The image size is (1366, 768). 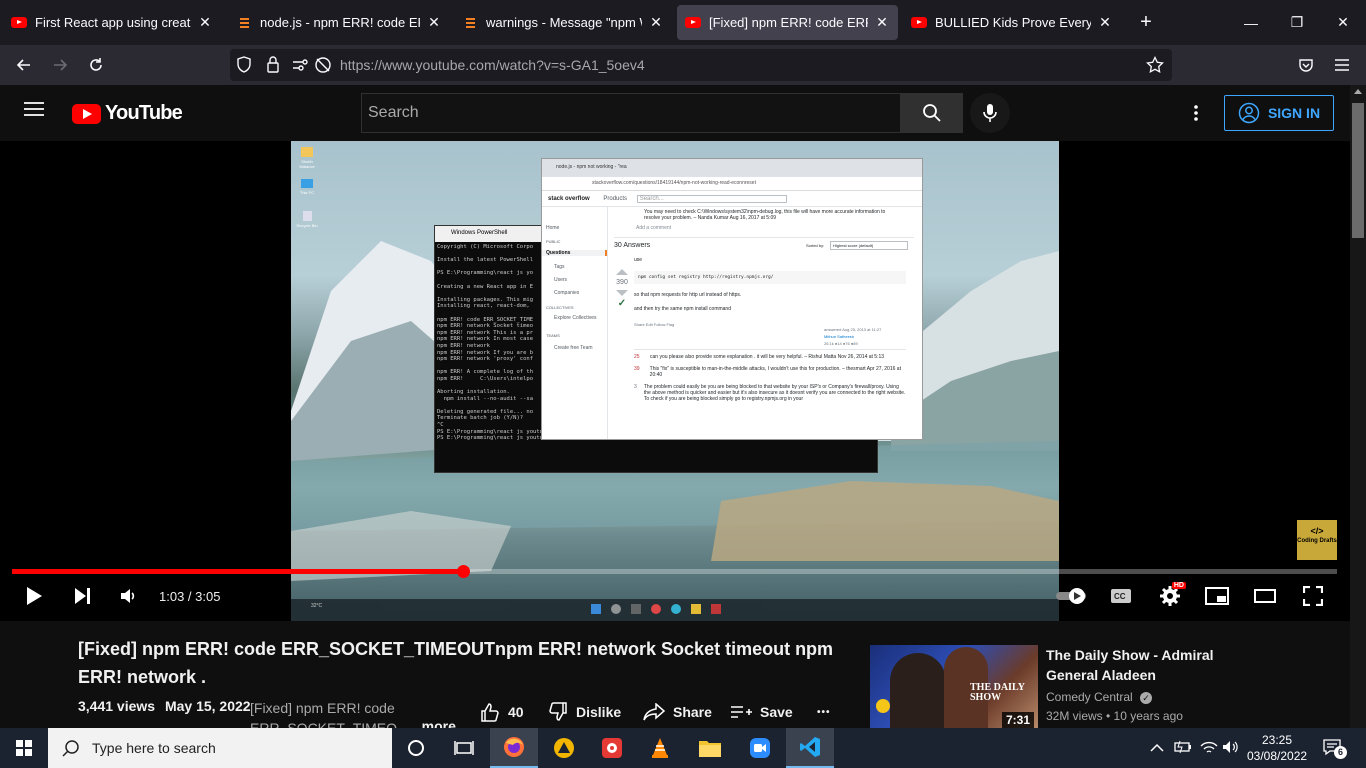 What do you see at coordinates (307, 187) in the screenshot?
I see `desktop-icon-this-pc: This PC` at bounding box center [307, 187].